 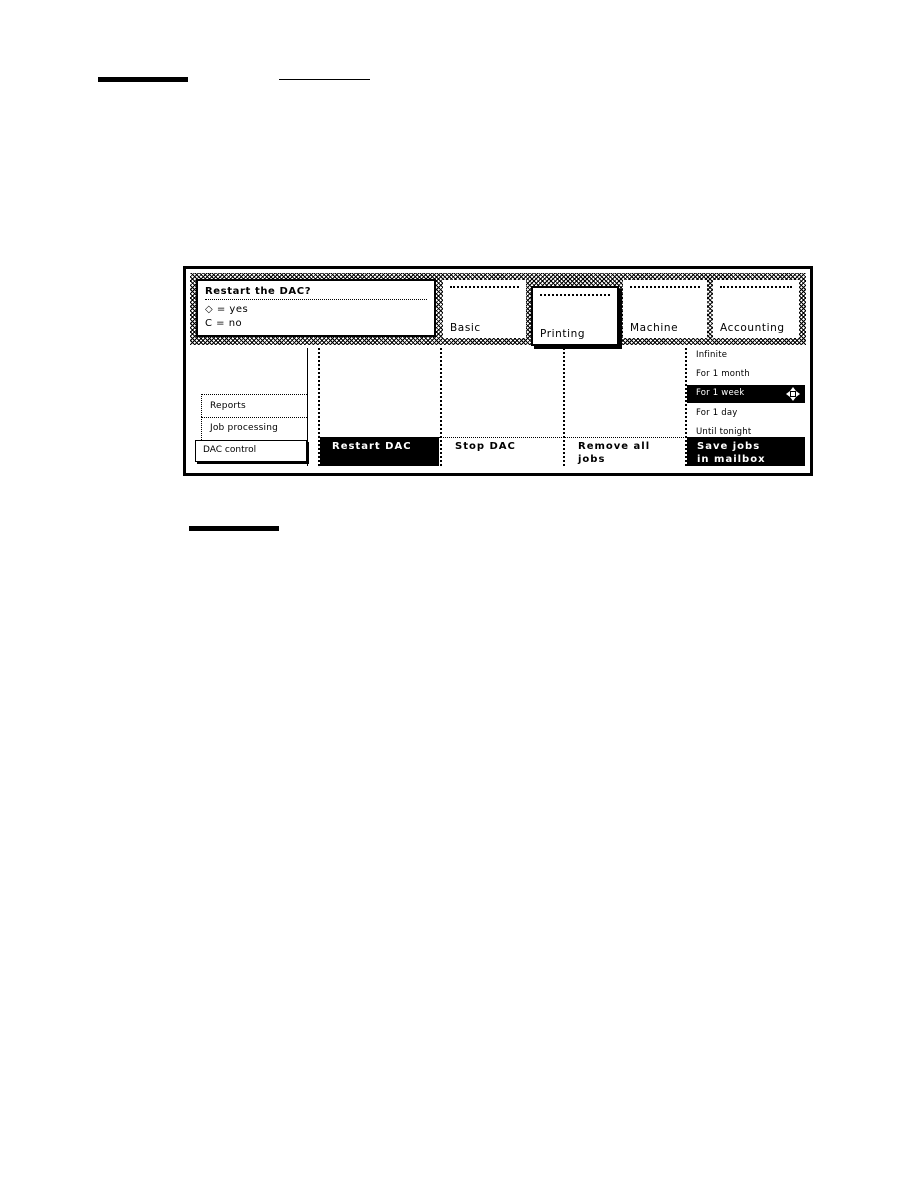 What do you see at coordinates (227, 309) in the screenshot?
I see `prompt-yes-line: ◇ = yes` at bounding box center [227, 309].